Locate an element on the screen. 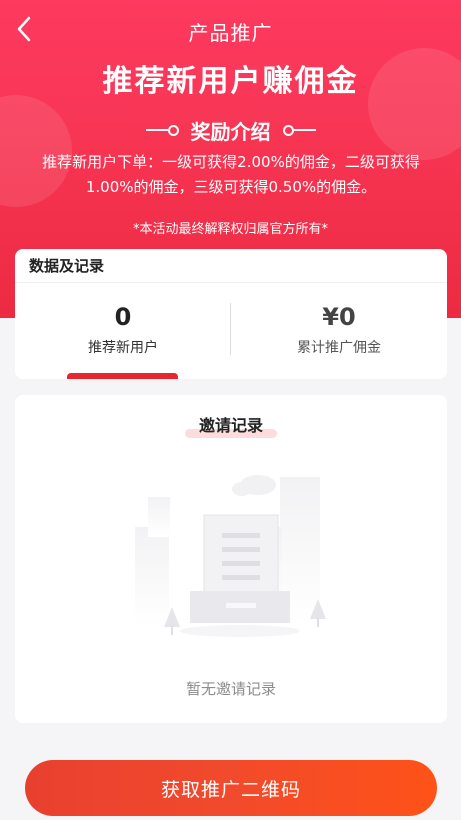 Image resolution: width=461 pixels, height=820 pixels. page-title: 产品推广 is located at coordinates (230, 32).